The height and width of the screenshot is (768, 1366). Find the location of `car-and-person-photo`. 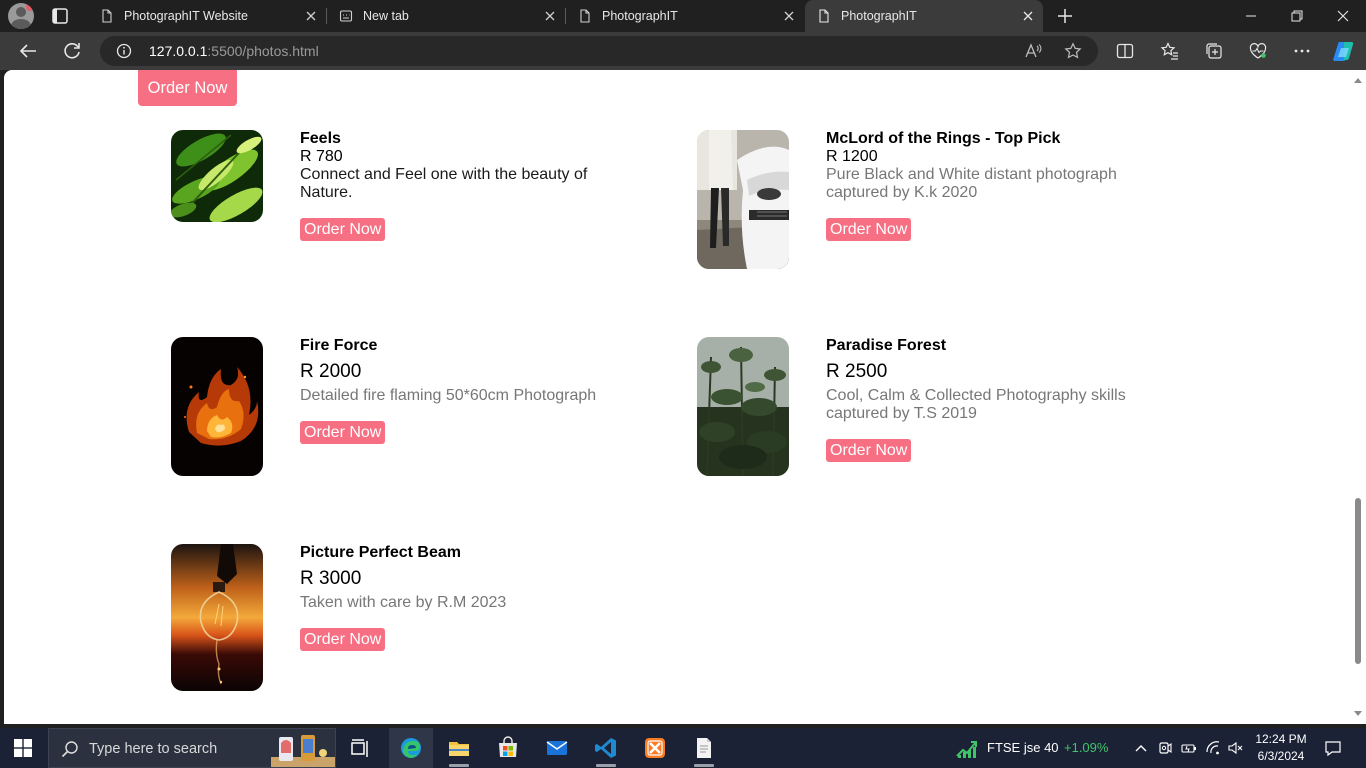

car-and-person-photo is located at coordinates (743, 199).